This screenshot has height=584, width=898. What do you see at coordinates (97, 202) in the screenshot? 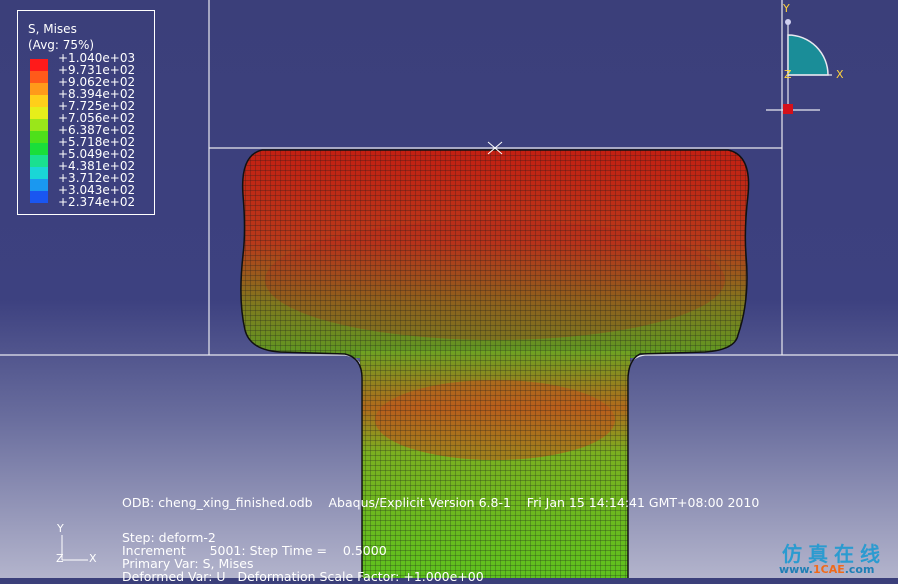
I see `legend-value-label: +2.374e+02` at bounding box center [97, 202].